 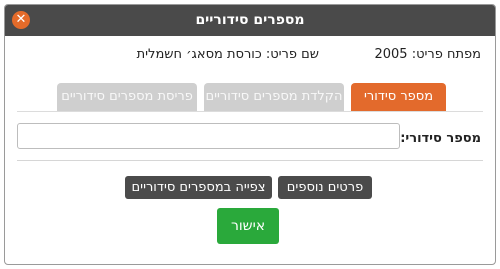 What do you see at coordinates (446, 54) in the screenshot?
I see `item-key-label: מפתח פריט:` at bounding box center [446, 54].